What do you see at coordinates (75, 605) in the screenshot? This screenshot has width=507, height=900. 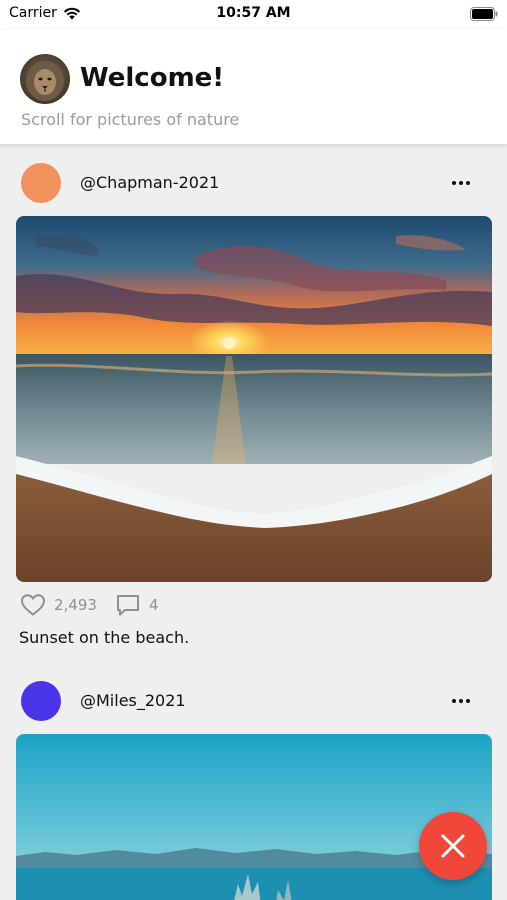 I see `like-count: 2,493` at bounding box center [75, 605].